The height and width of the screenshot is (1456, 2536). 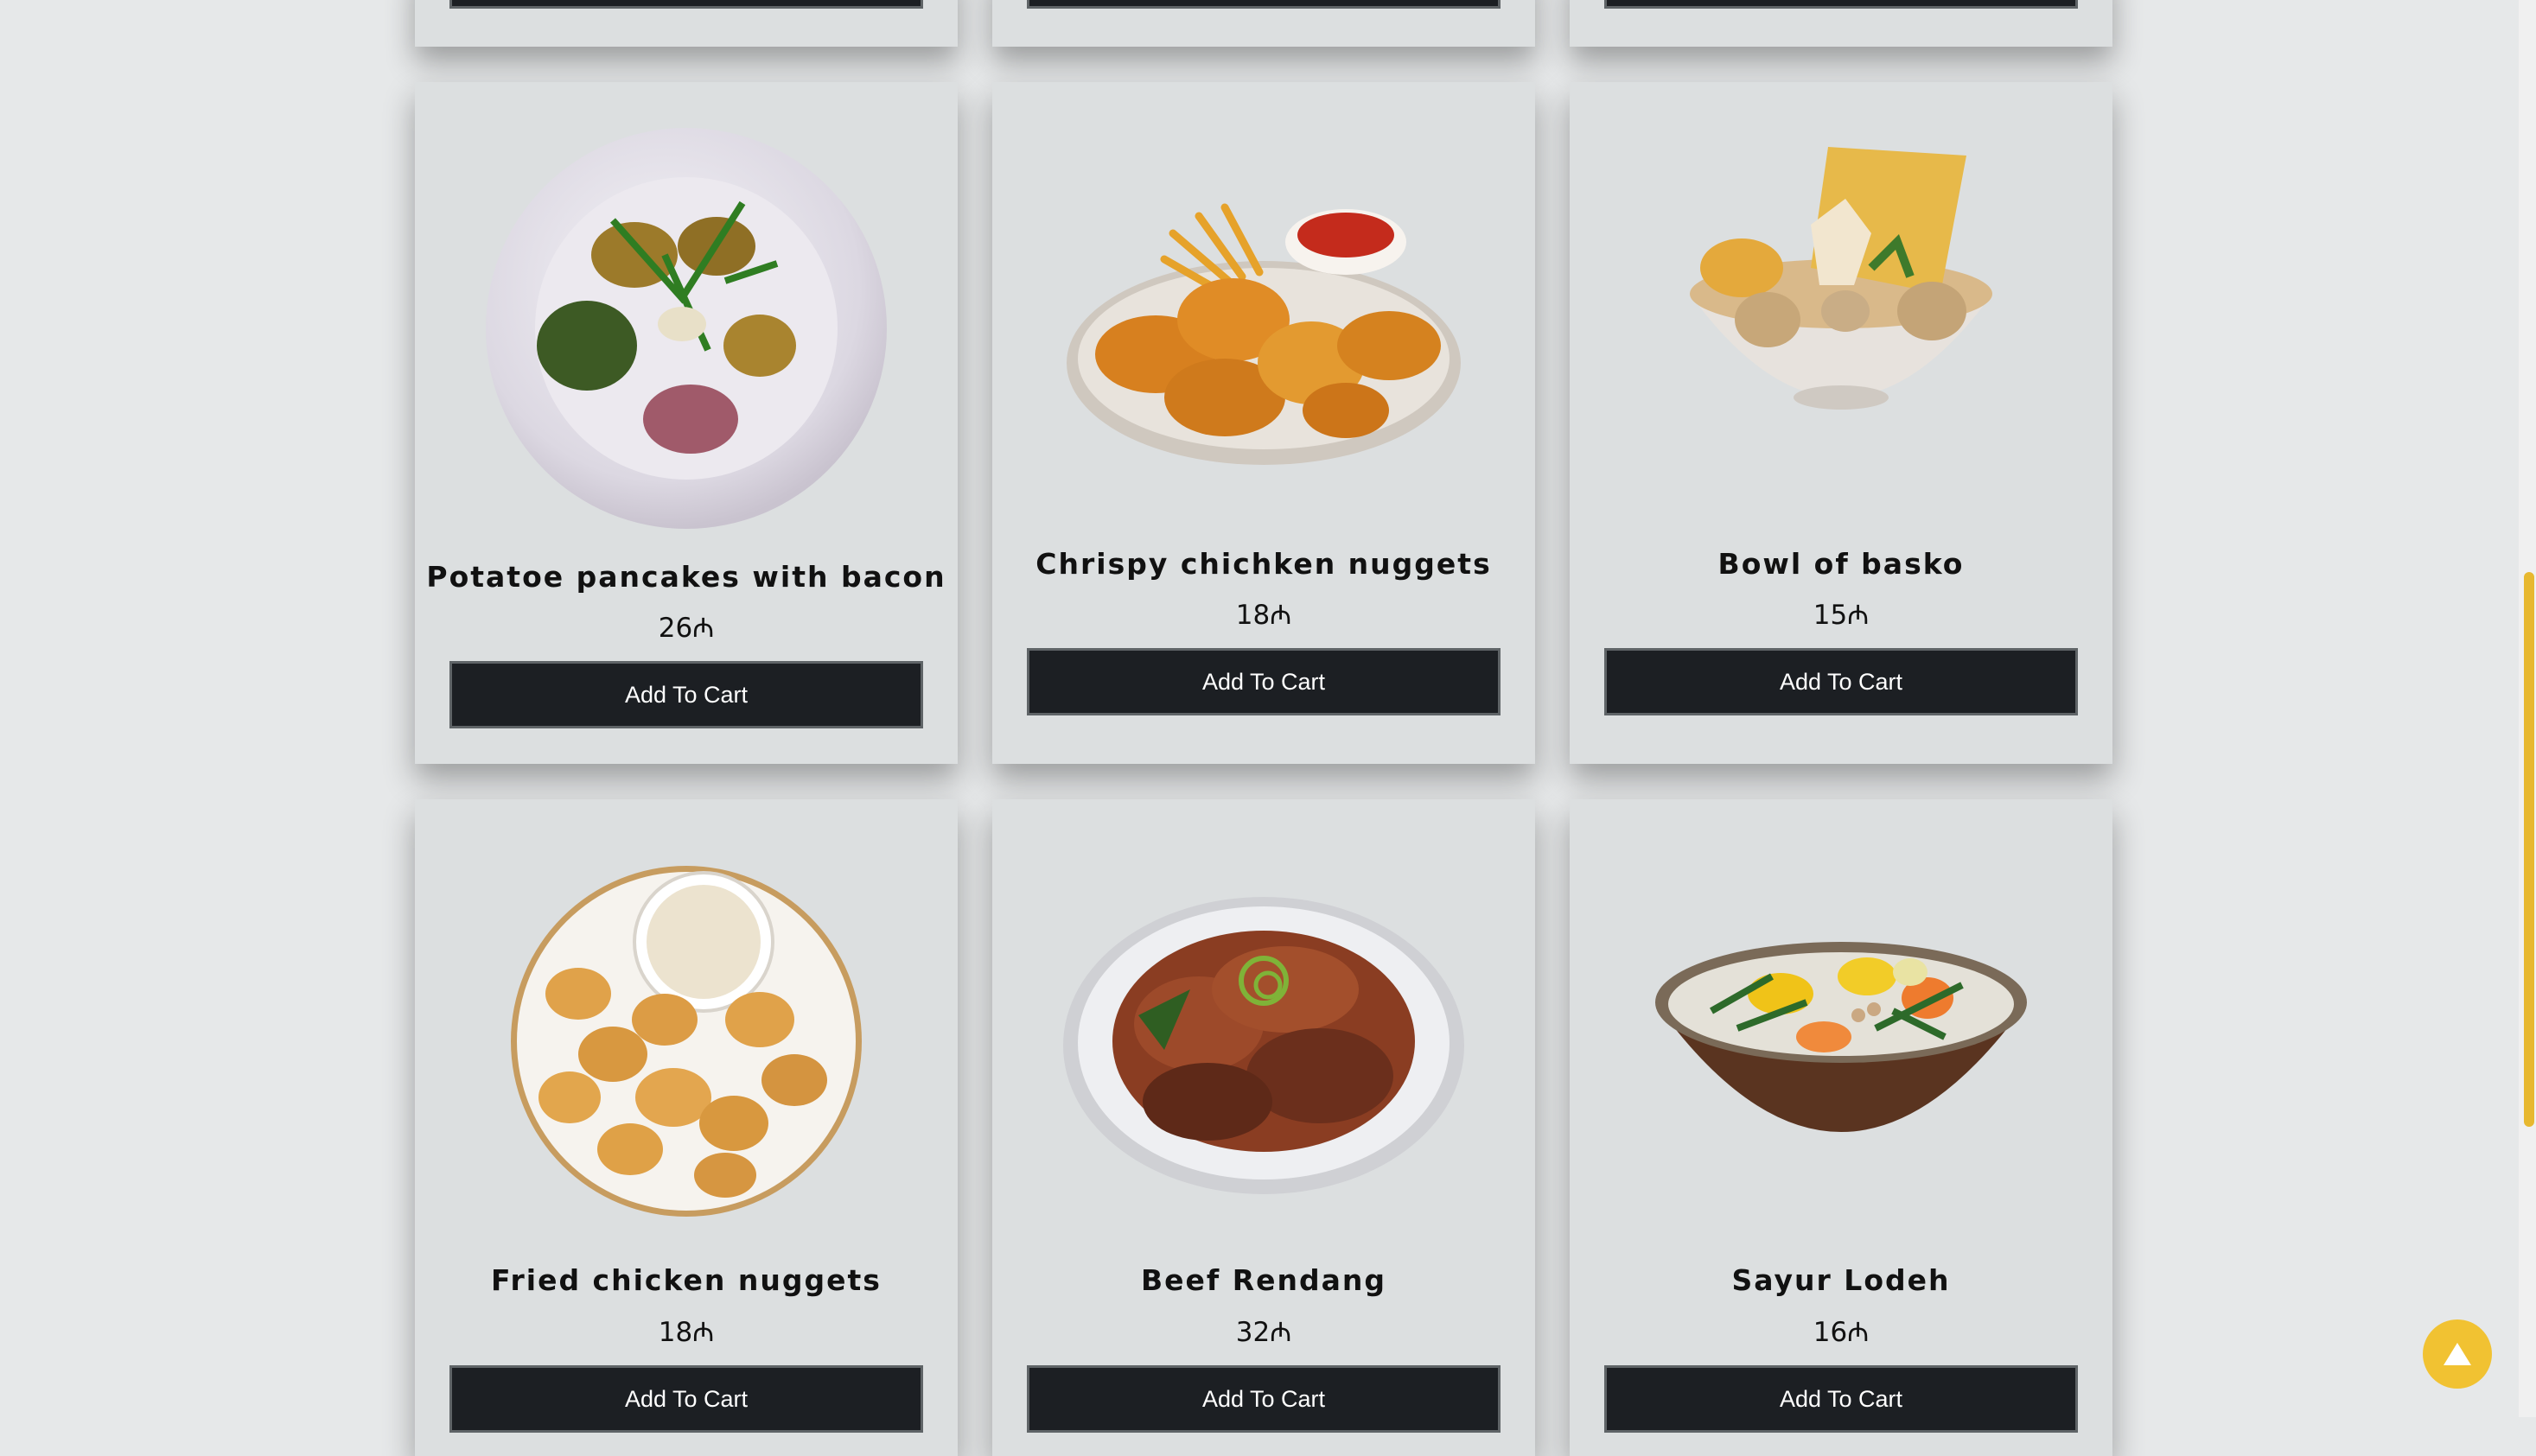 I want to click on product-price: 26₼, so click(x=686, y=628).